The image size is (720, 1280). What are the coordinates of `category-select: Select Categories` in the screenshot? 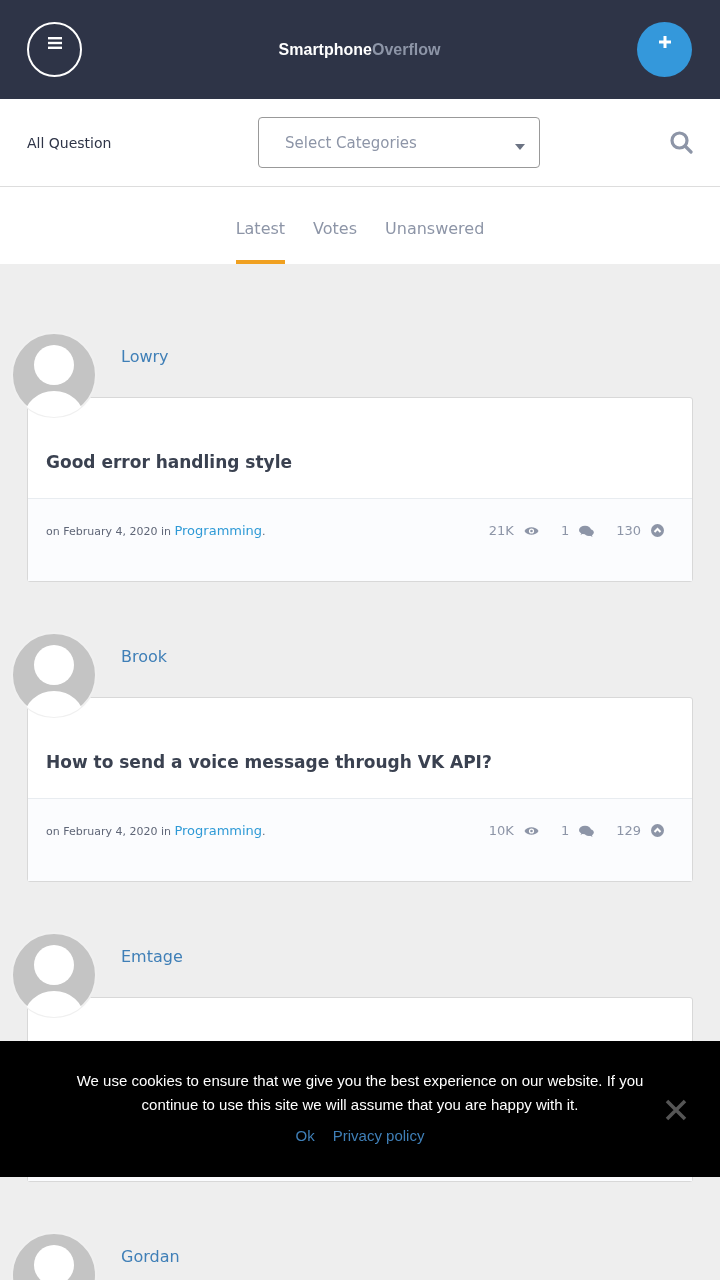 It's located at (399, 142).